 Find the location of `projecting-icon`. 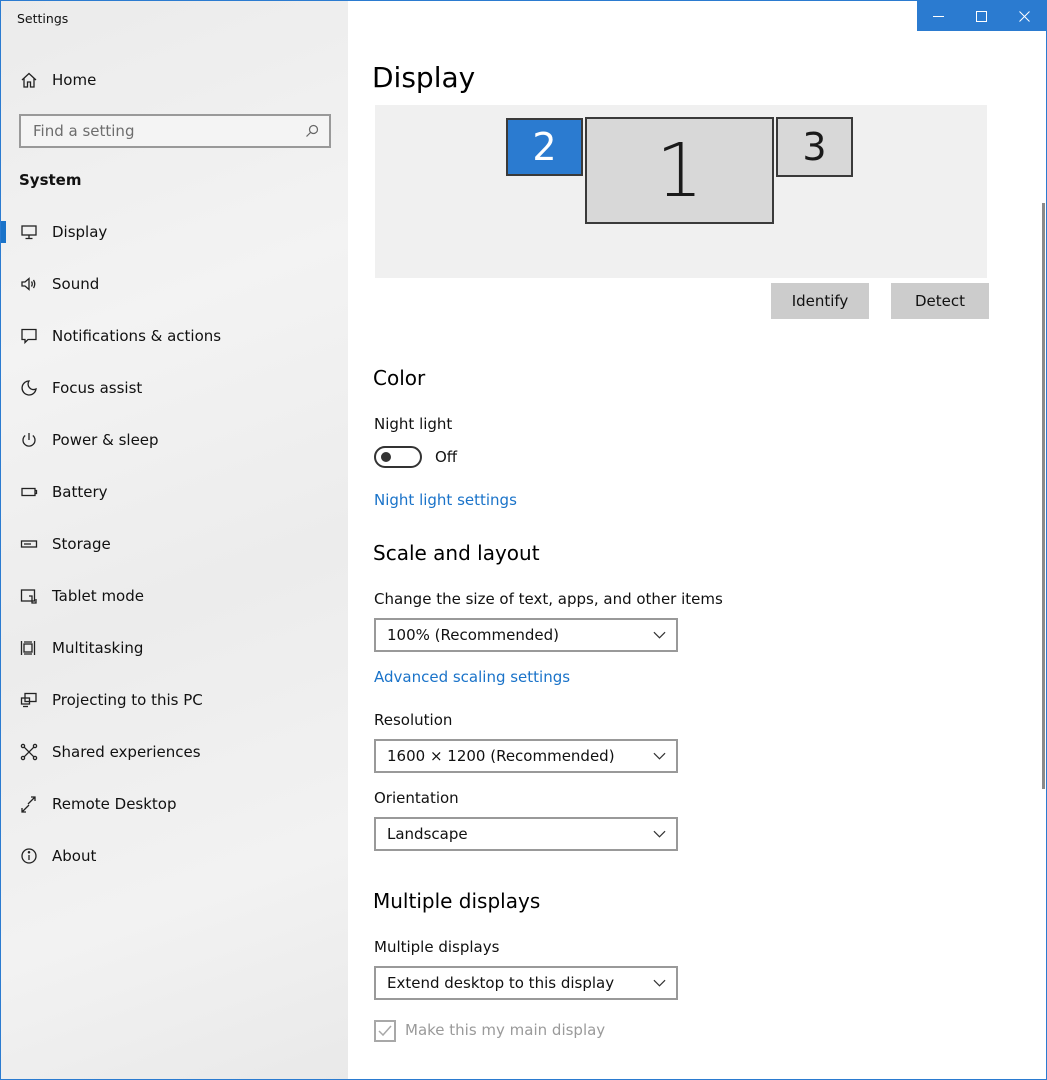

projecting-icon is located at coordinates (29, 700).